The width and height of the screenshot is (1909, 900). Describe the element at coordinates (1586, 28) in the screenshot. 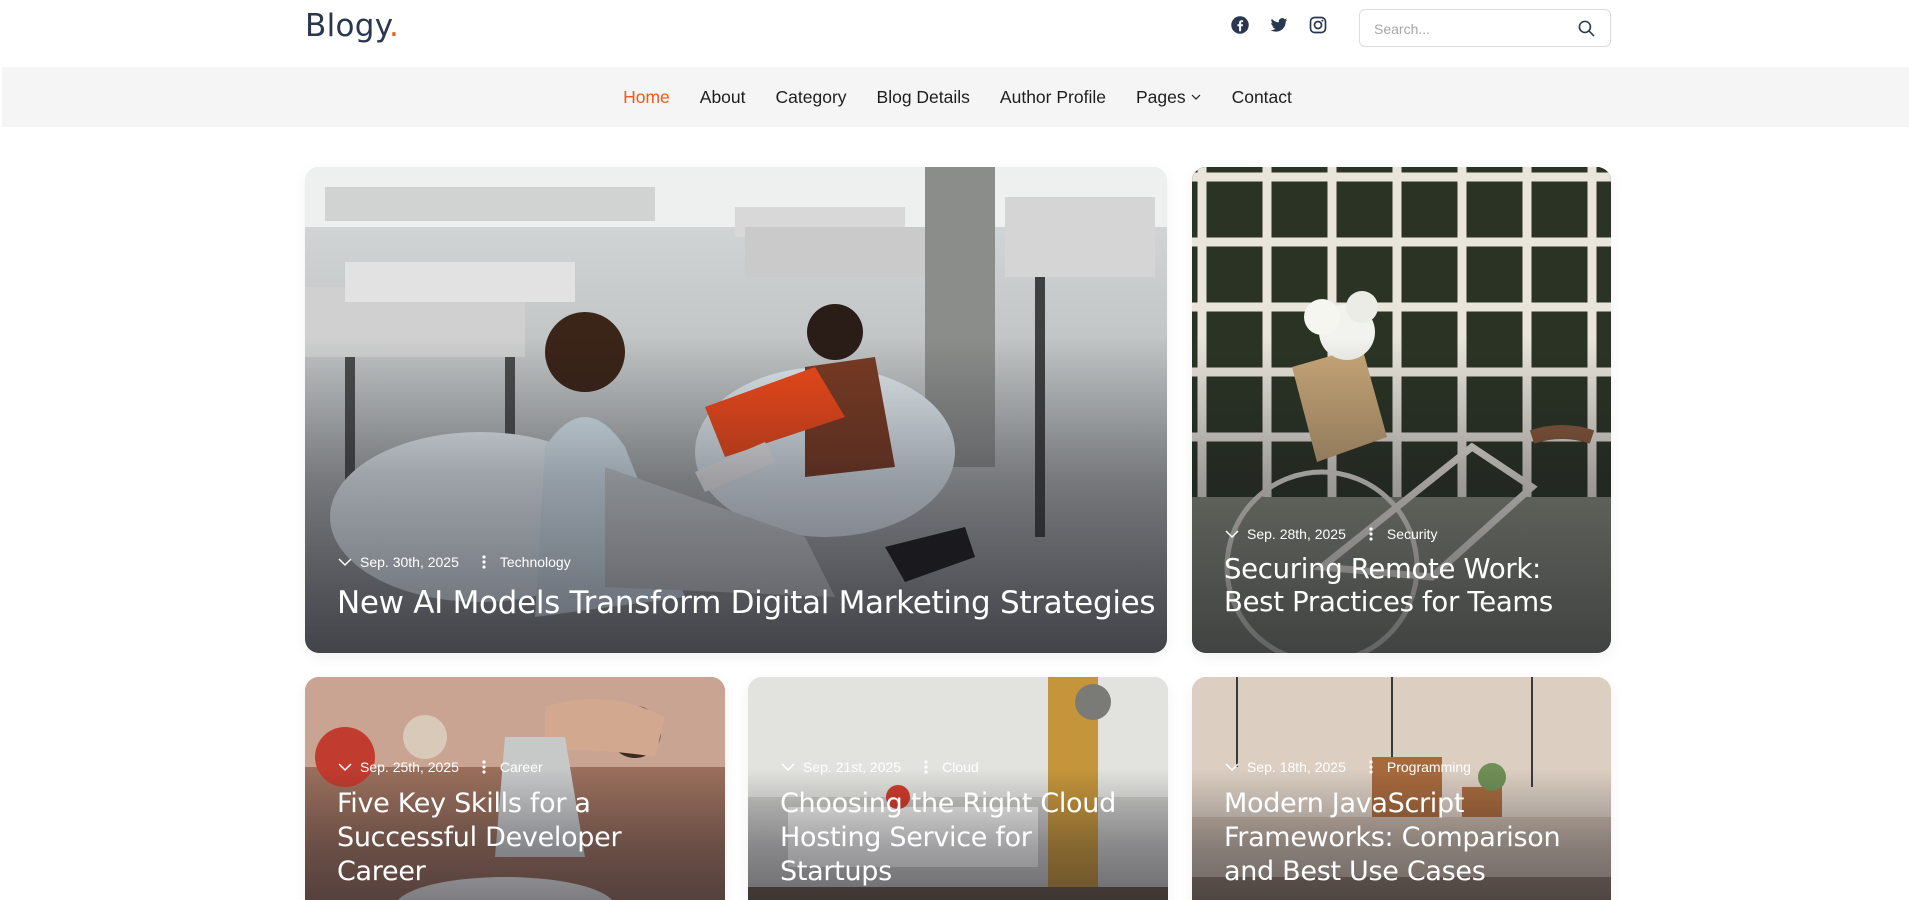

I see `search-icon` at that location.